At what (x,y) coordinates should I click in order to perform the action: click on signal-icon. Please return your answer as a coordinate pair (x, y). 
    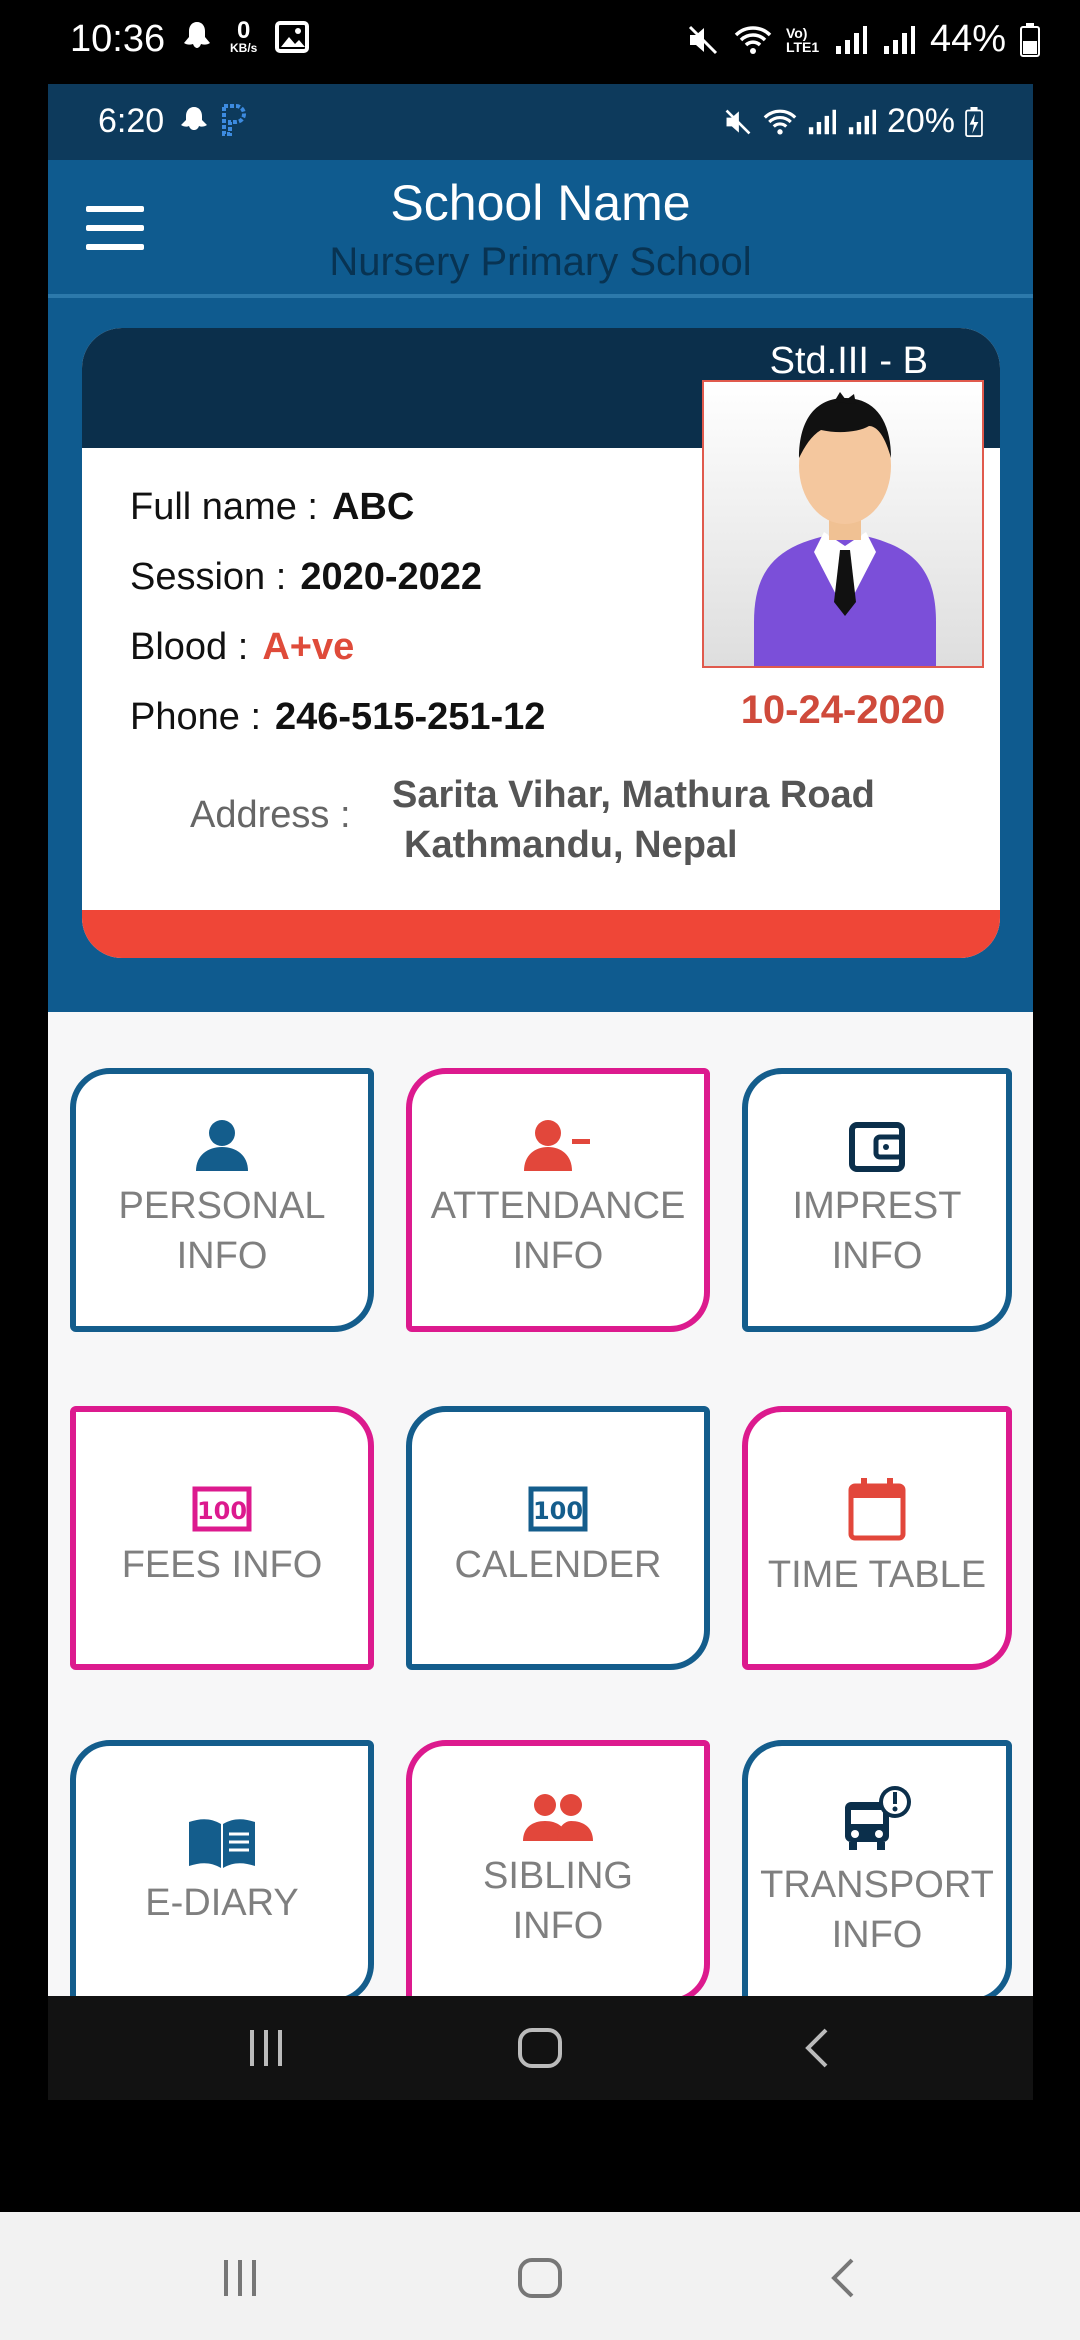
    Looking at the image, I should click on (851, 39).